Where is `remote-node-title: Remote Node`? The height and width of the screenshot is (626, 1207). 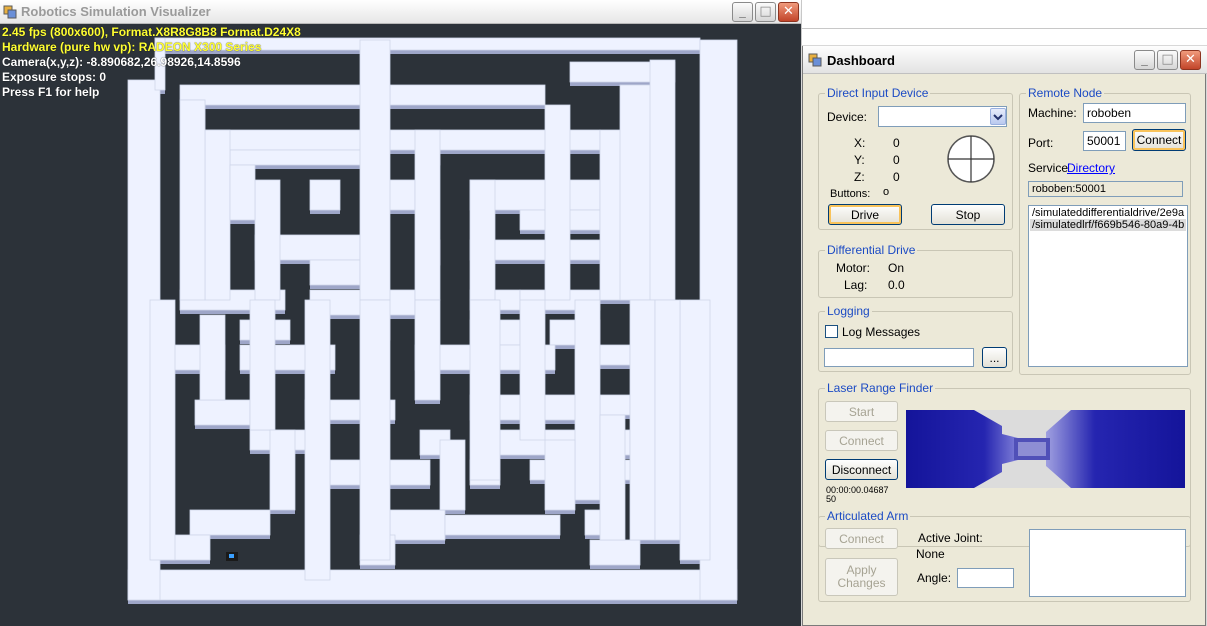 remote-node-title: Remote Node is located at coordinates (1065, 93).